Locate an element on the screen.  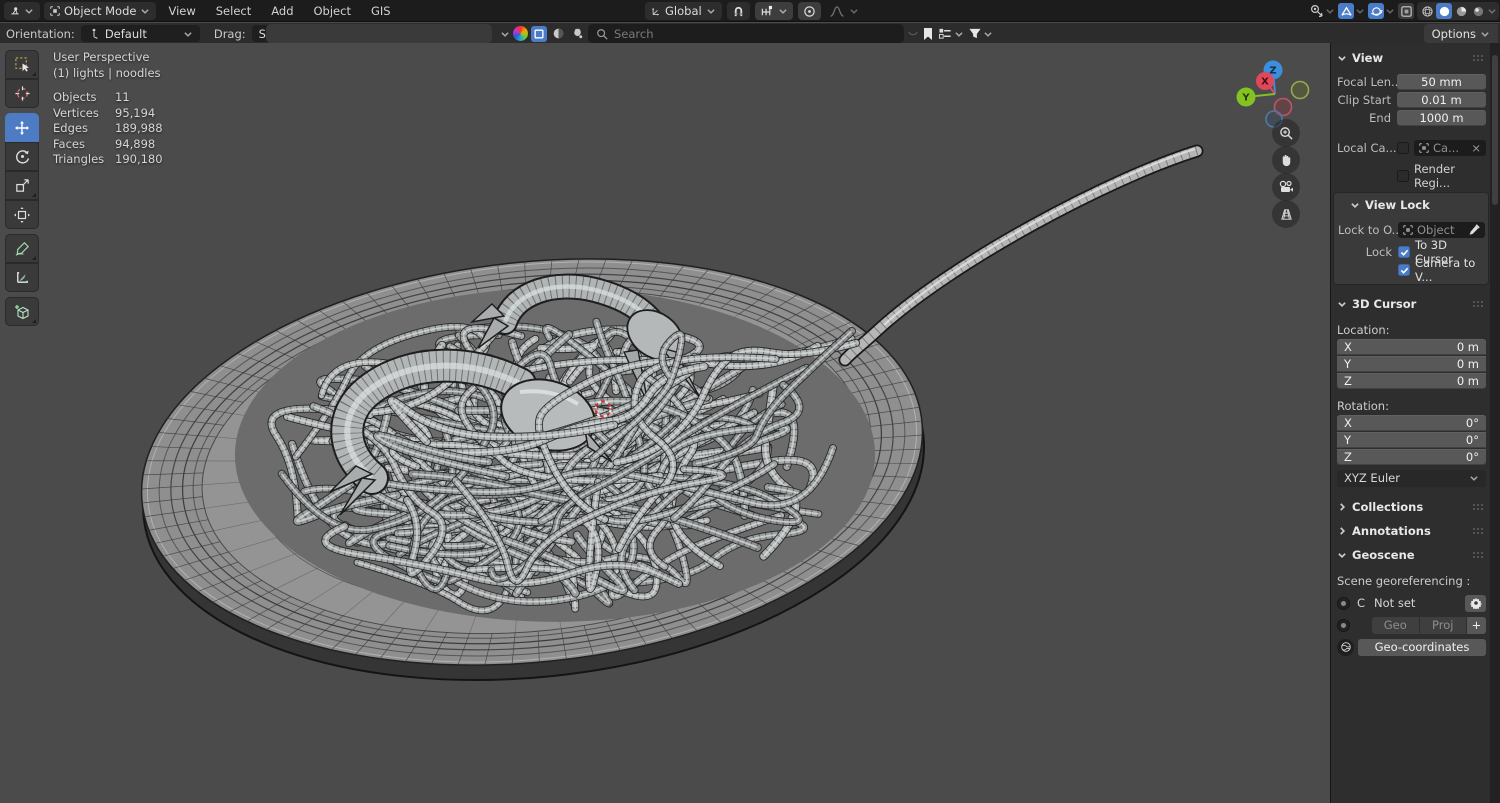
stat-edges: Edges 189,988 is located at coordinates (108, 128).